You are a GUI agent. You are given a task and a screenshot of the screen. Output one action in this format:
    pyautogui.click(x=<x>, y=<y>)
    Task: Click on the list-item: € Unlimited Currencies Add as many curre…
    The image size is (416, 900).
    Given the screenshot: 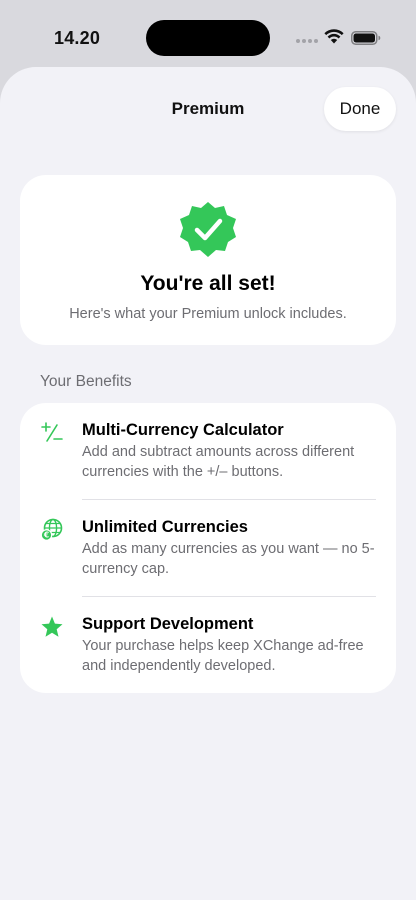 What is the action you would take?
    pyautogui.click(x=208, y=548)
    